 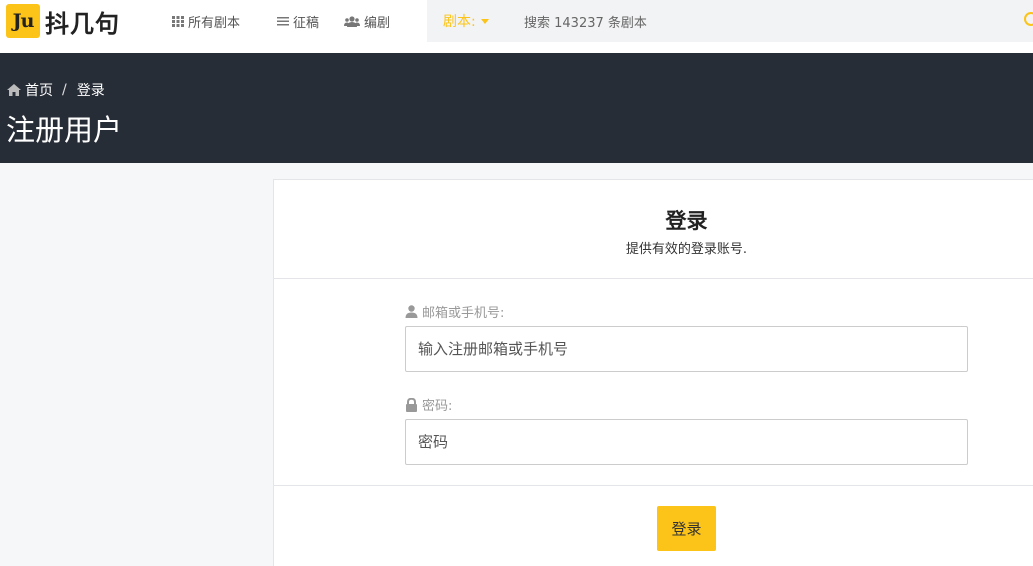 I want to click on grid-icon, so click(x=178, y=21).